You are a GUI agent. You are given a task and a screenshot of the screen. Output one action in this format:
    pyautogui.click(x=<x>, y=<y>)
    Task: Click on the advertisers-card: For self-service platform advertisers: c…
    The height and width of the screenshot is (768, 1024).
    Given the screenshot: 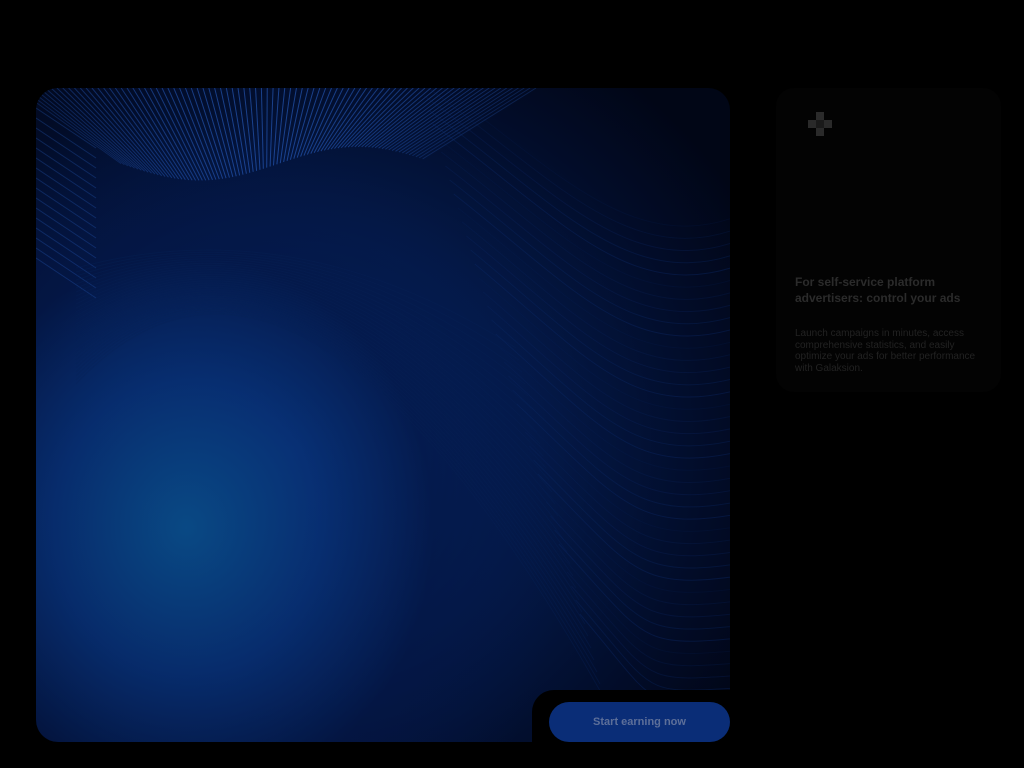 What is the action you would take?
    pyautogui.click(x=888, y=240)
    